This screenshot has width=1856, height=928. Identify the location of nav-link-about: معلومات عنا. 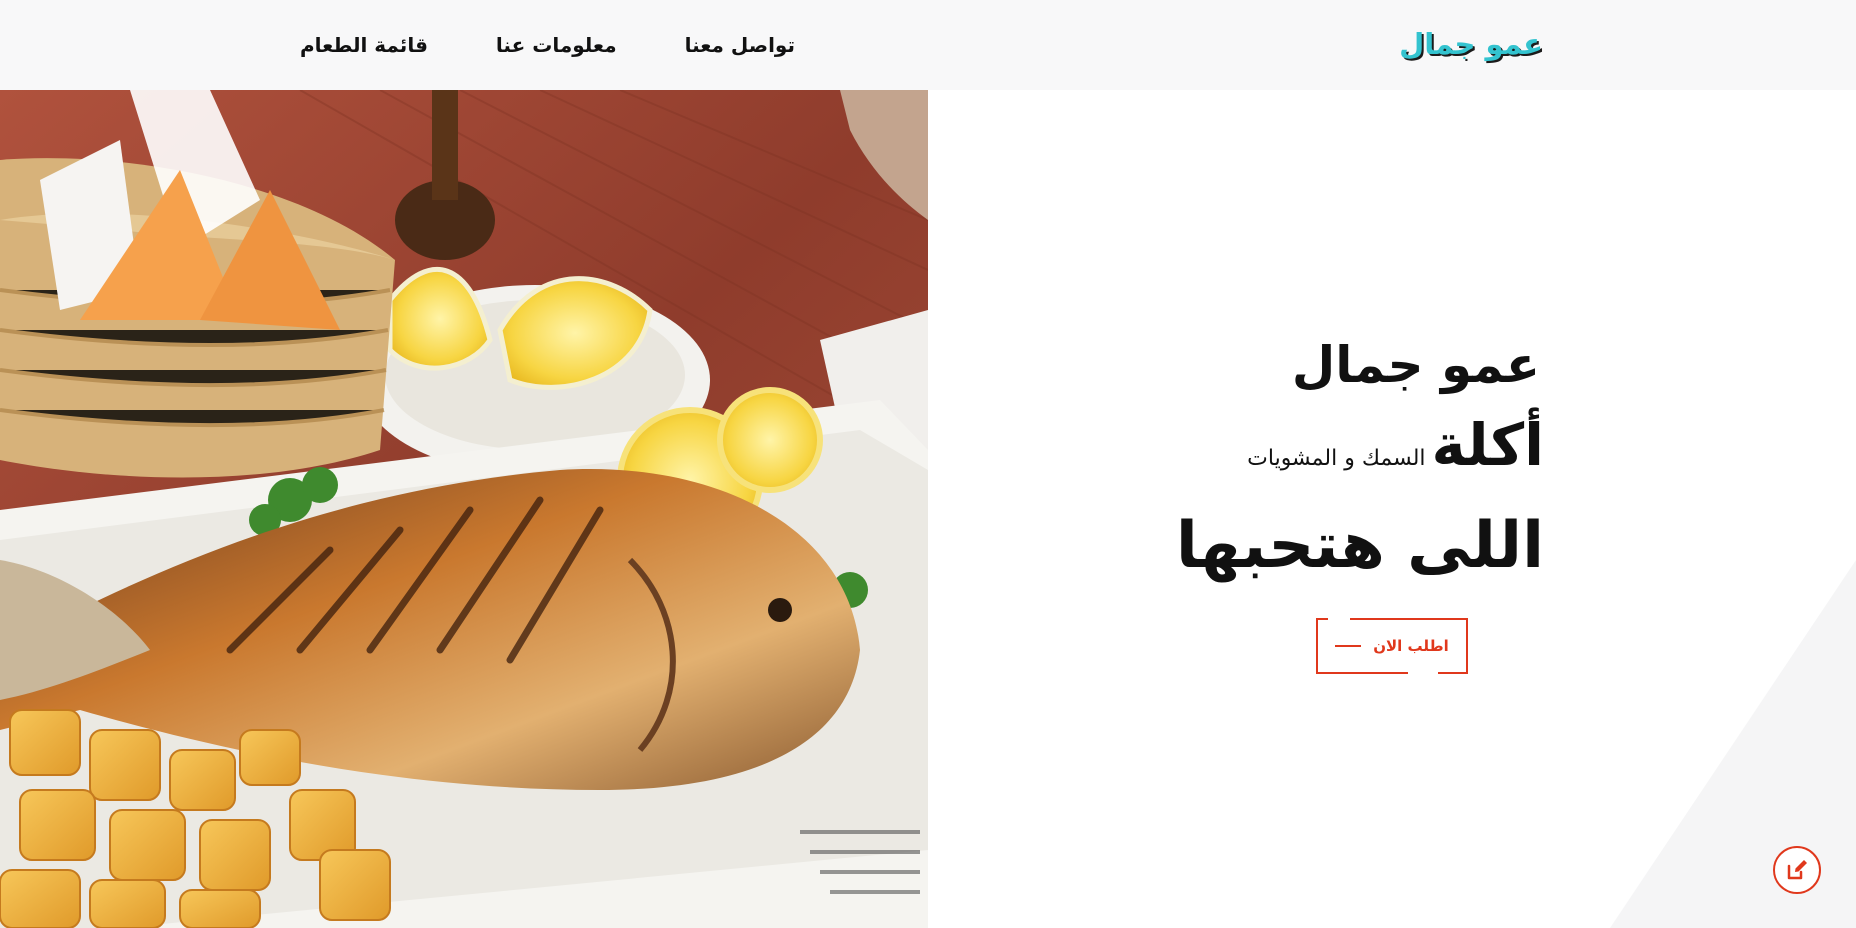
(556, 45).